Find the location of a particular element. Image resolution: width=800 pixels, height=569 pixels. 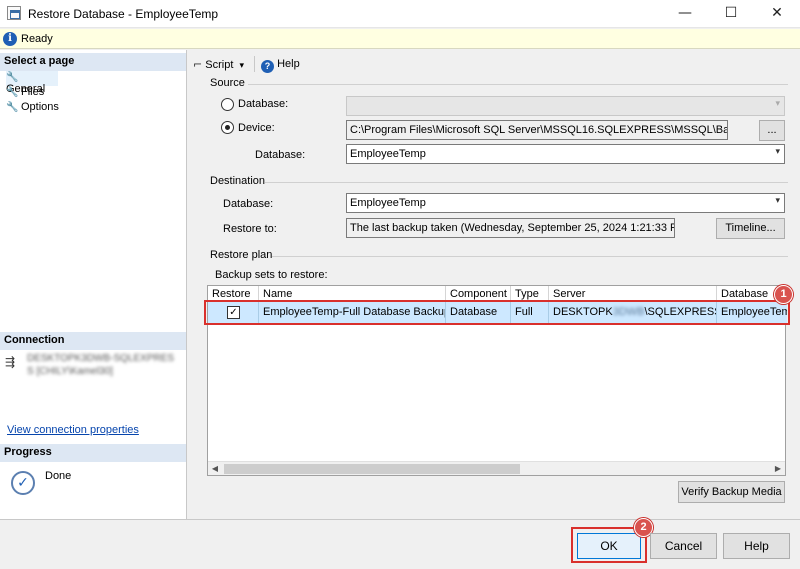

backup-sets-label: Backup sets to restore: is located at coordinates (271, 275).